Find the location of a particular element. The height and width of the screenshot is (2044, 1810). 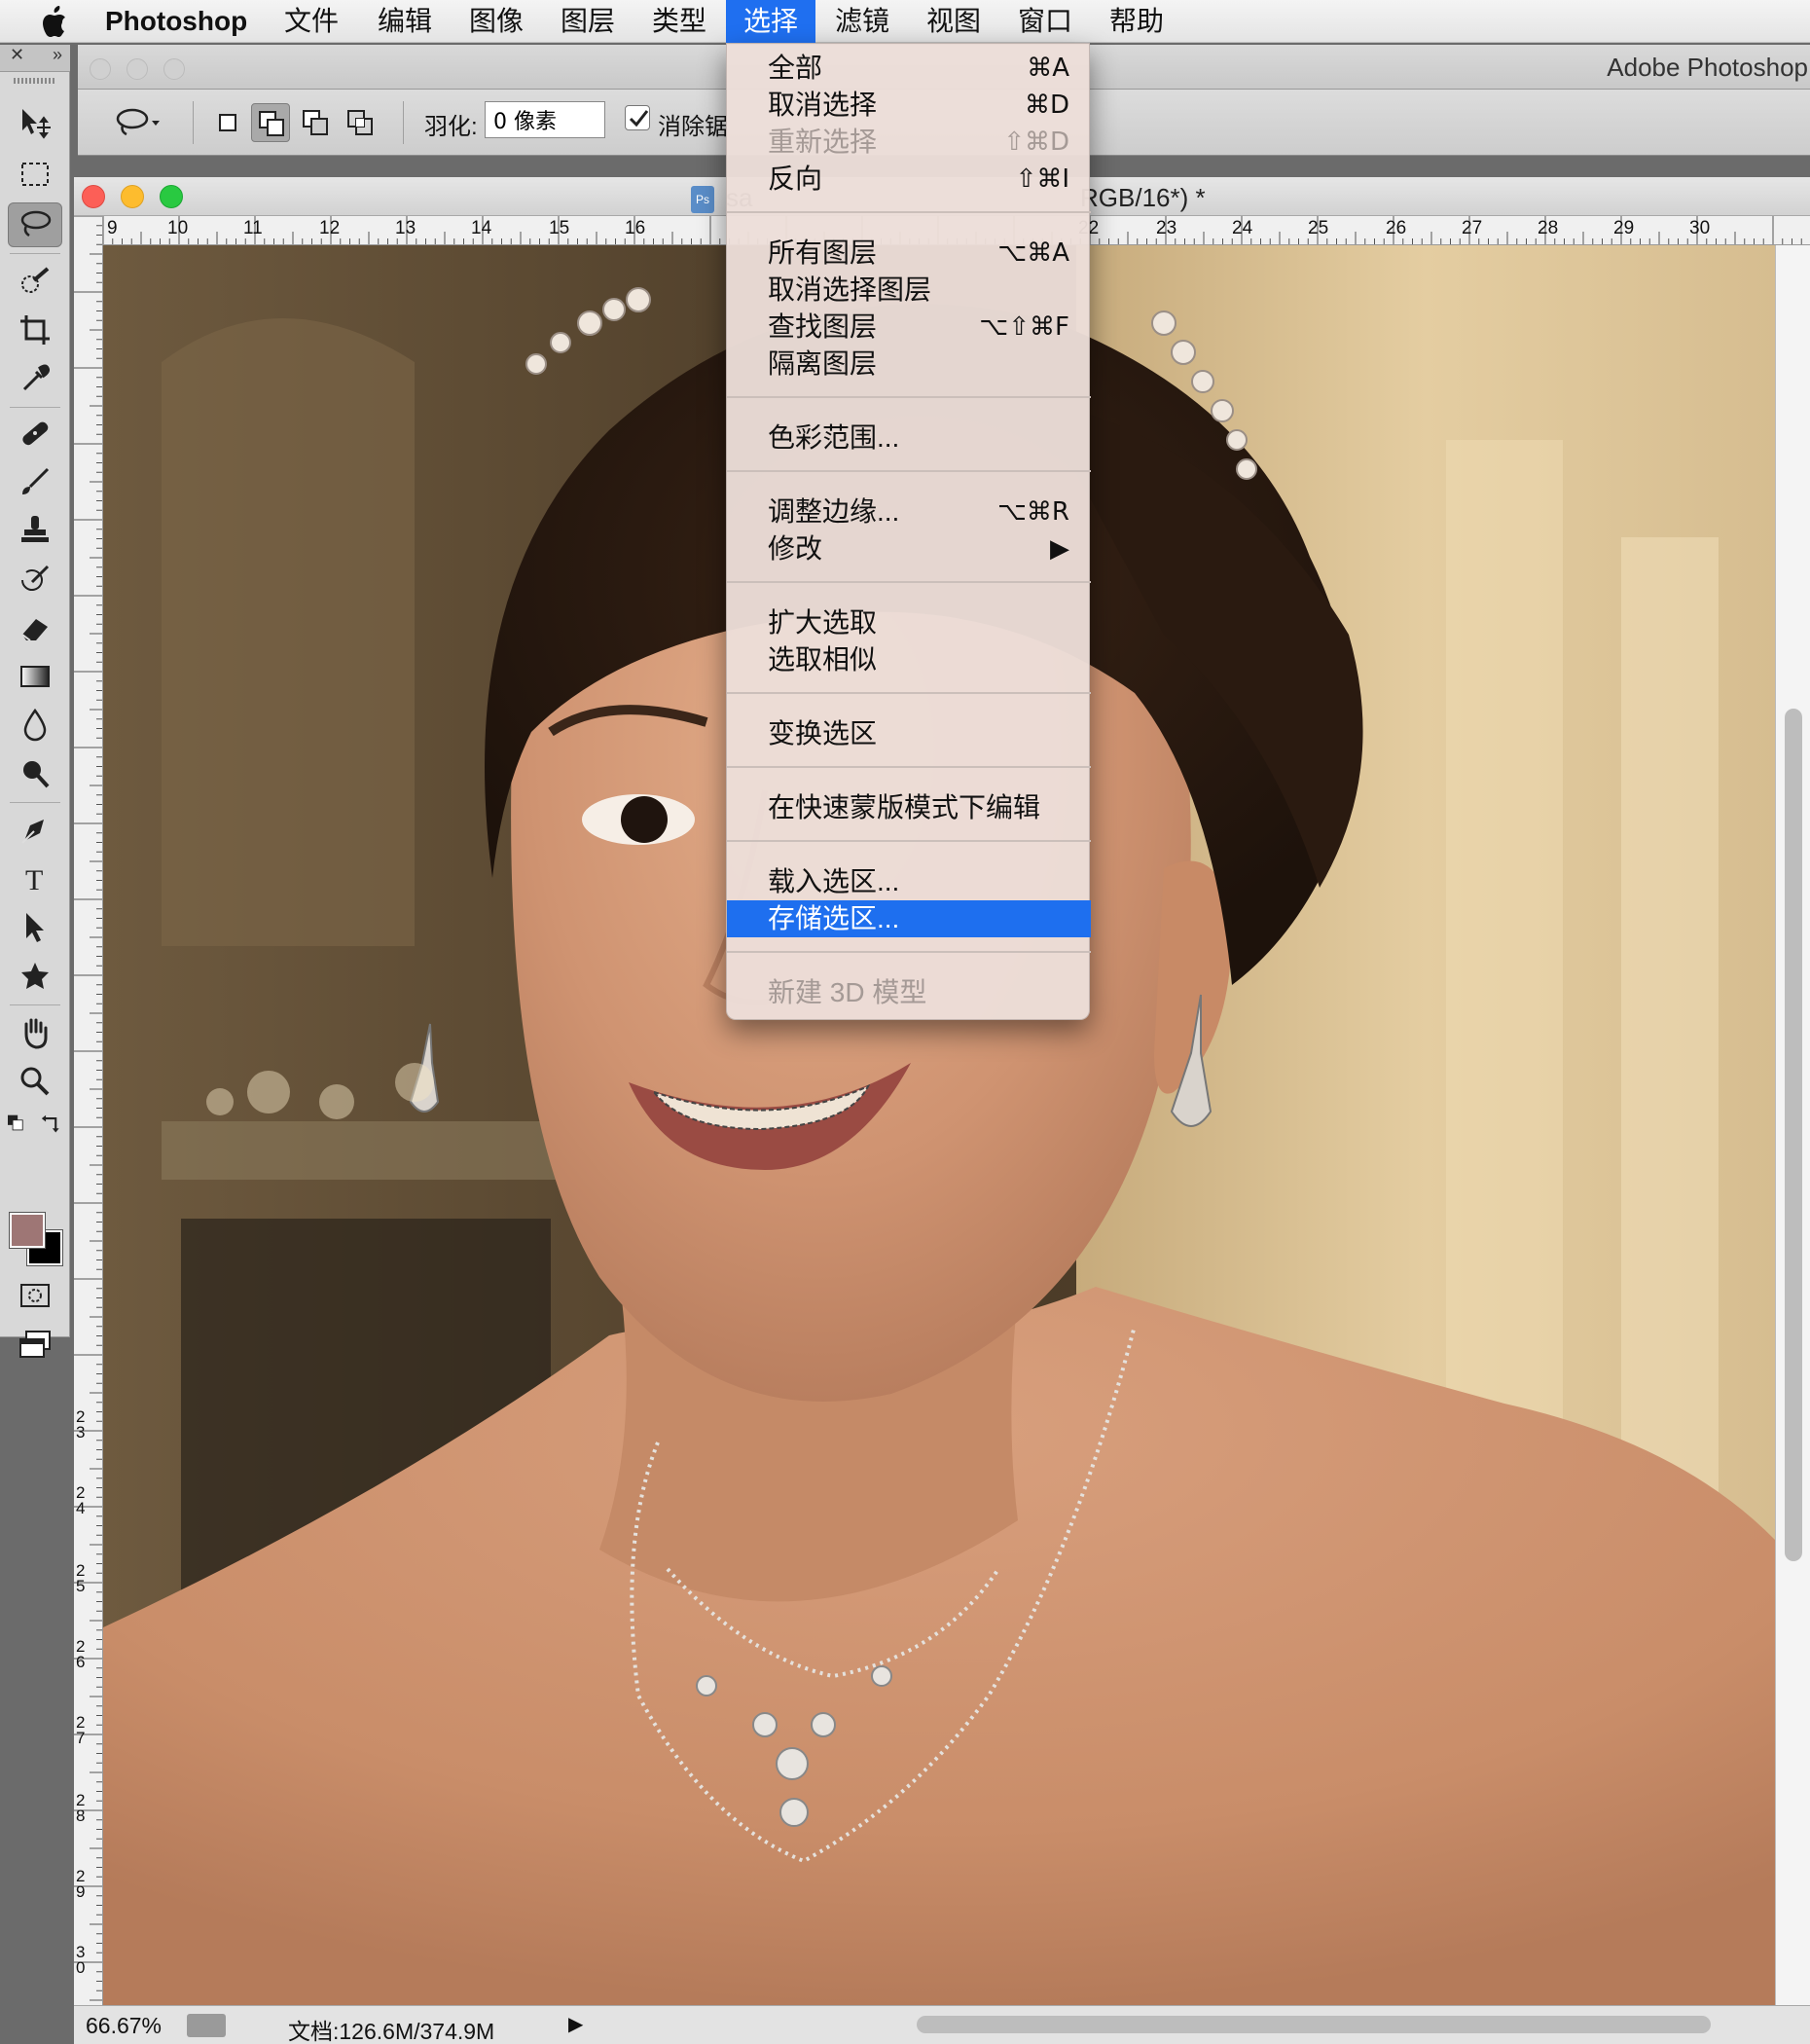

menu-help: 帮助 is located at coordinates (1136, 22).